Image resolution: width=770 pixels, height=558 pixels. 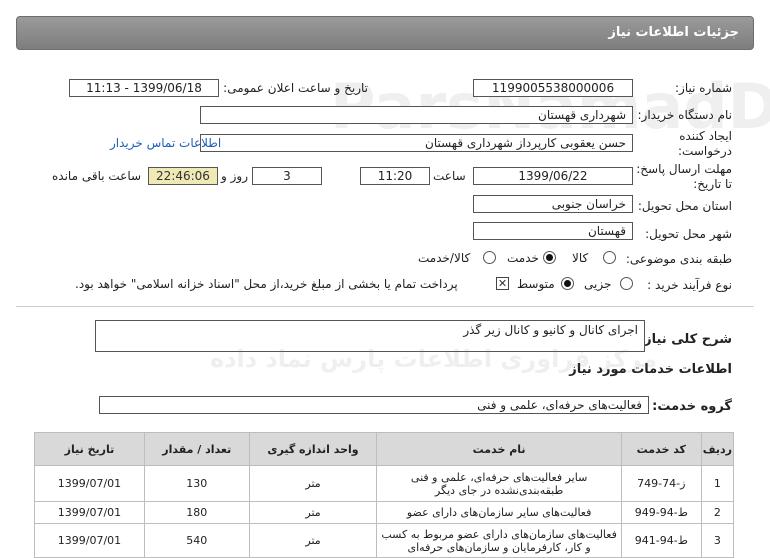 I want to click on col-row-number: ردیف, so click(x=717, y=449).